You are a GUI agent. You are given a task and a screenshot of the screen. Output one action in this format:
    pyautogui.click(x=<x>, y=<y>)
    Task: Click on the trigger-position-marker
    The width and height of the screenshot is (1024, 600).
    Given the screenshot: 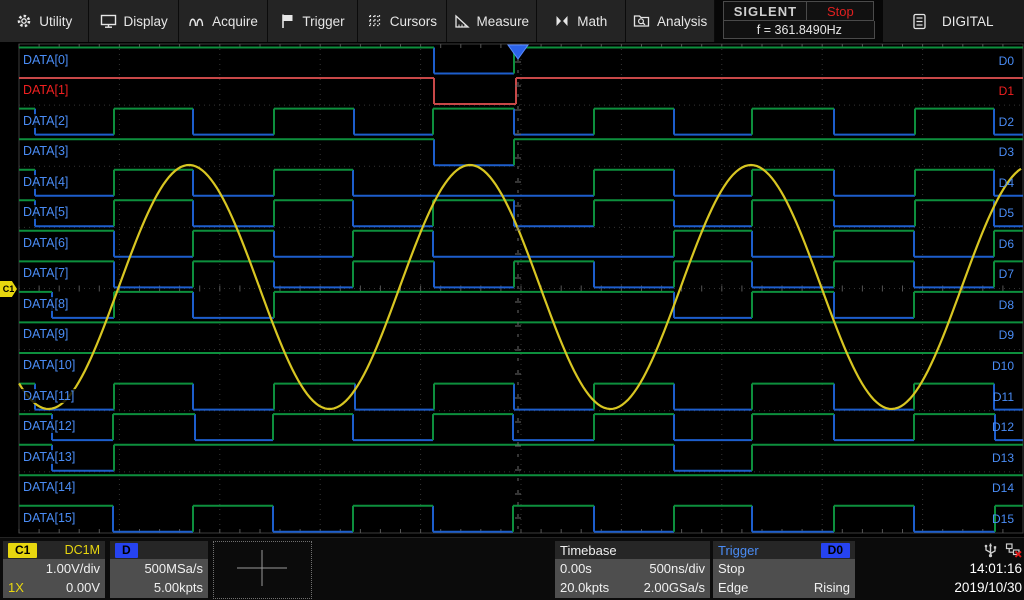 What is the action you would take?
    pyautogui.click(x=518, y=52)
    